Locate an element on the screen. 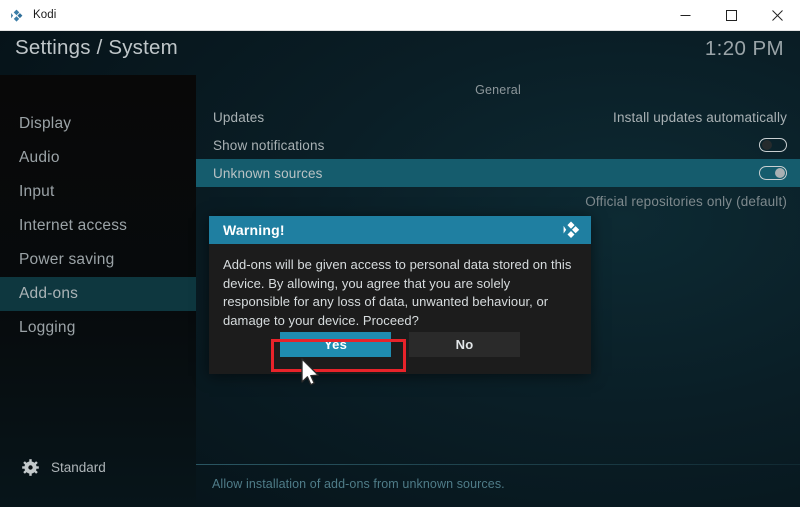 The height and width of the screenshot is (507, 800). breadcrumb: Settings / System is located at coordinates (96, 47).